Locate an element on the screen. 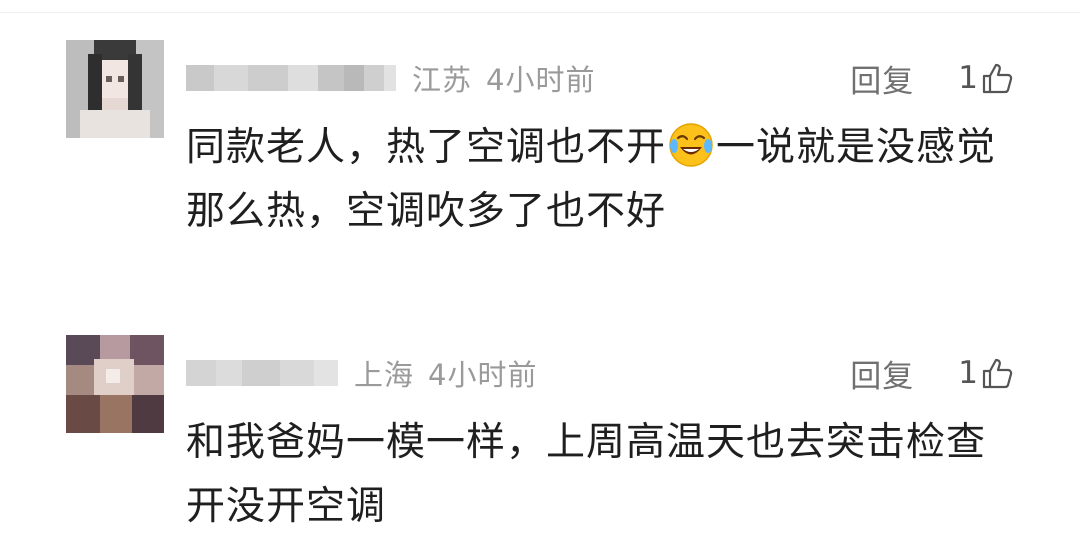 This screenshot has height=549, width=1080. face-with-tears-of-joy-icon is located at coordinates (691, 145).